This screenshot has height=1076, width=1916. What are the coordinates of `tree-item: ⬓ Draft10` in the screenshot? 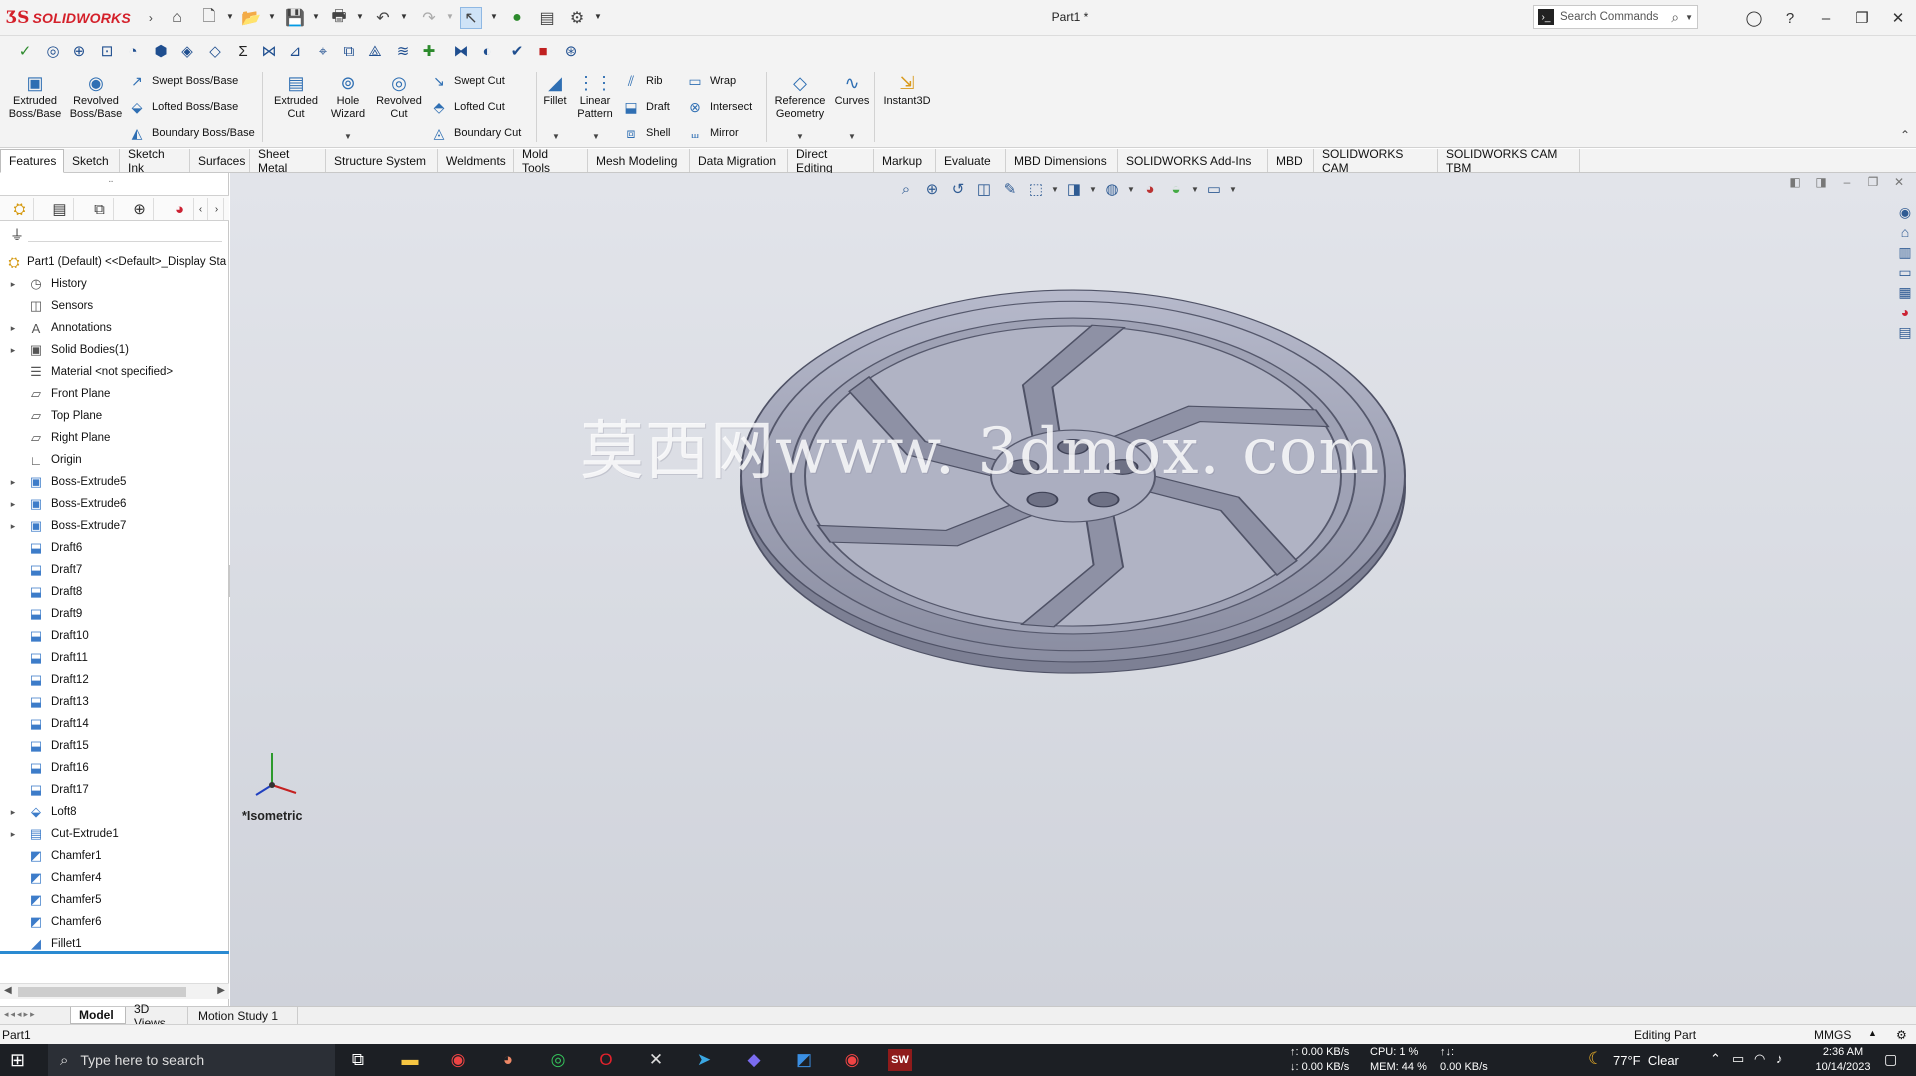 It's located at (114, 636).